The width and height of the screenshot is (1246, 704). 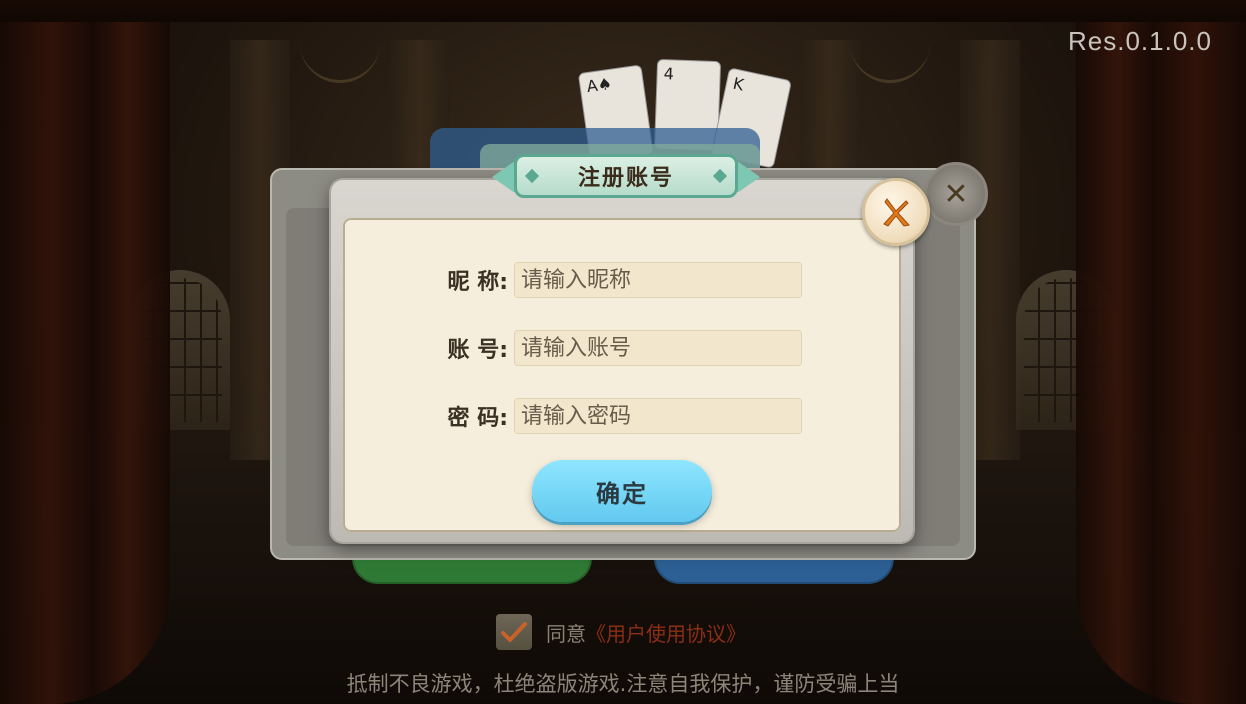 I want to click on dialog-title: 注册账号, so click(x=625, y=178).